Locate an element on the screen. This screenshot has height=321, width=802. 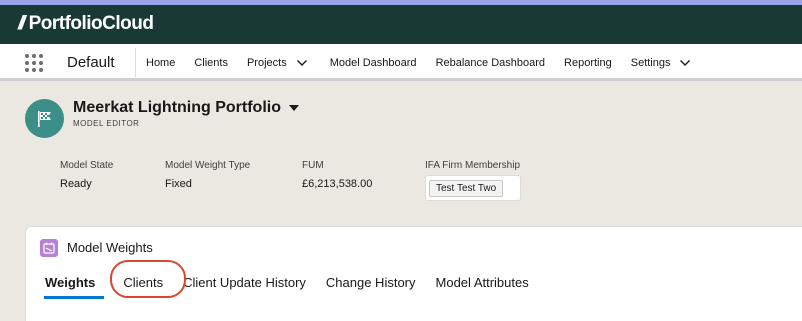
nav-item-label: Rebalance Dashboard is located at coordinates (490, 62).